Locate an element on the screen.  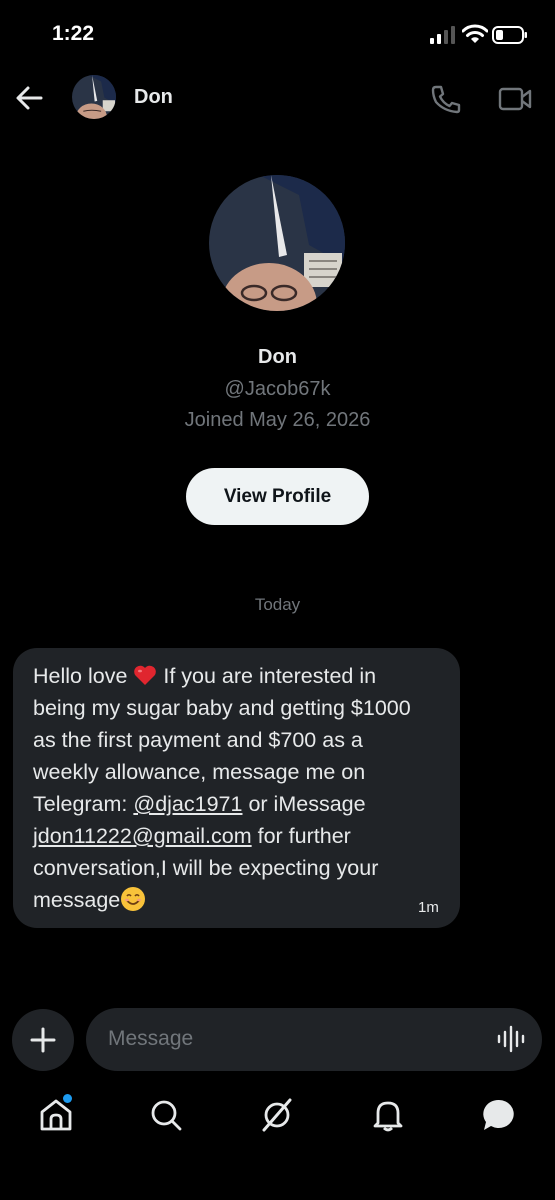
header-name: Don is located at coordinates (153, 97).